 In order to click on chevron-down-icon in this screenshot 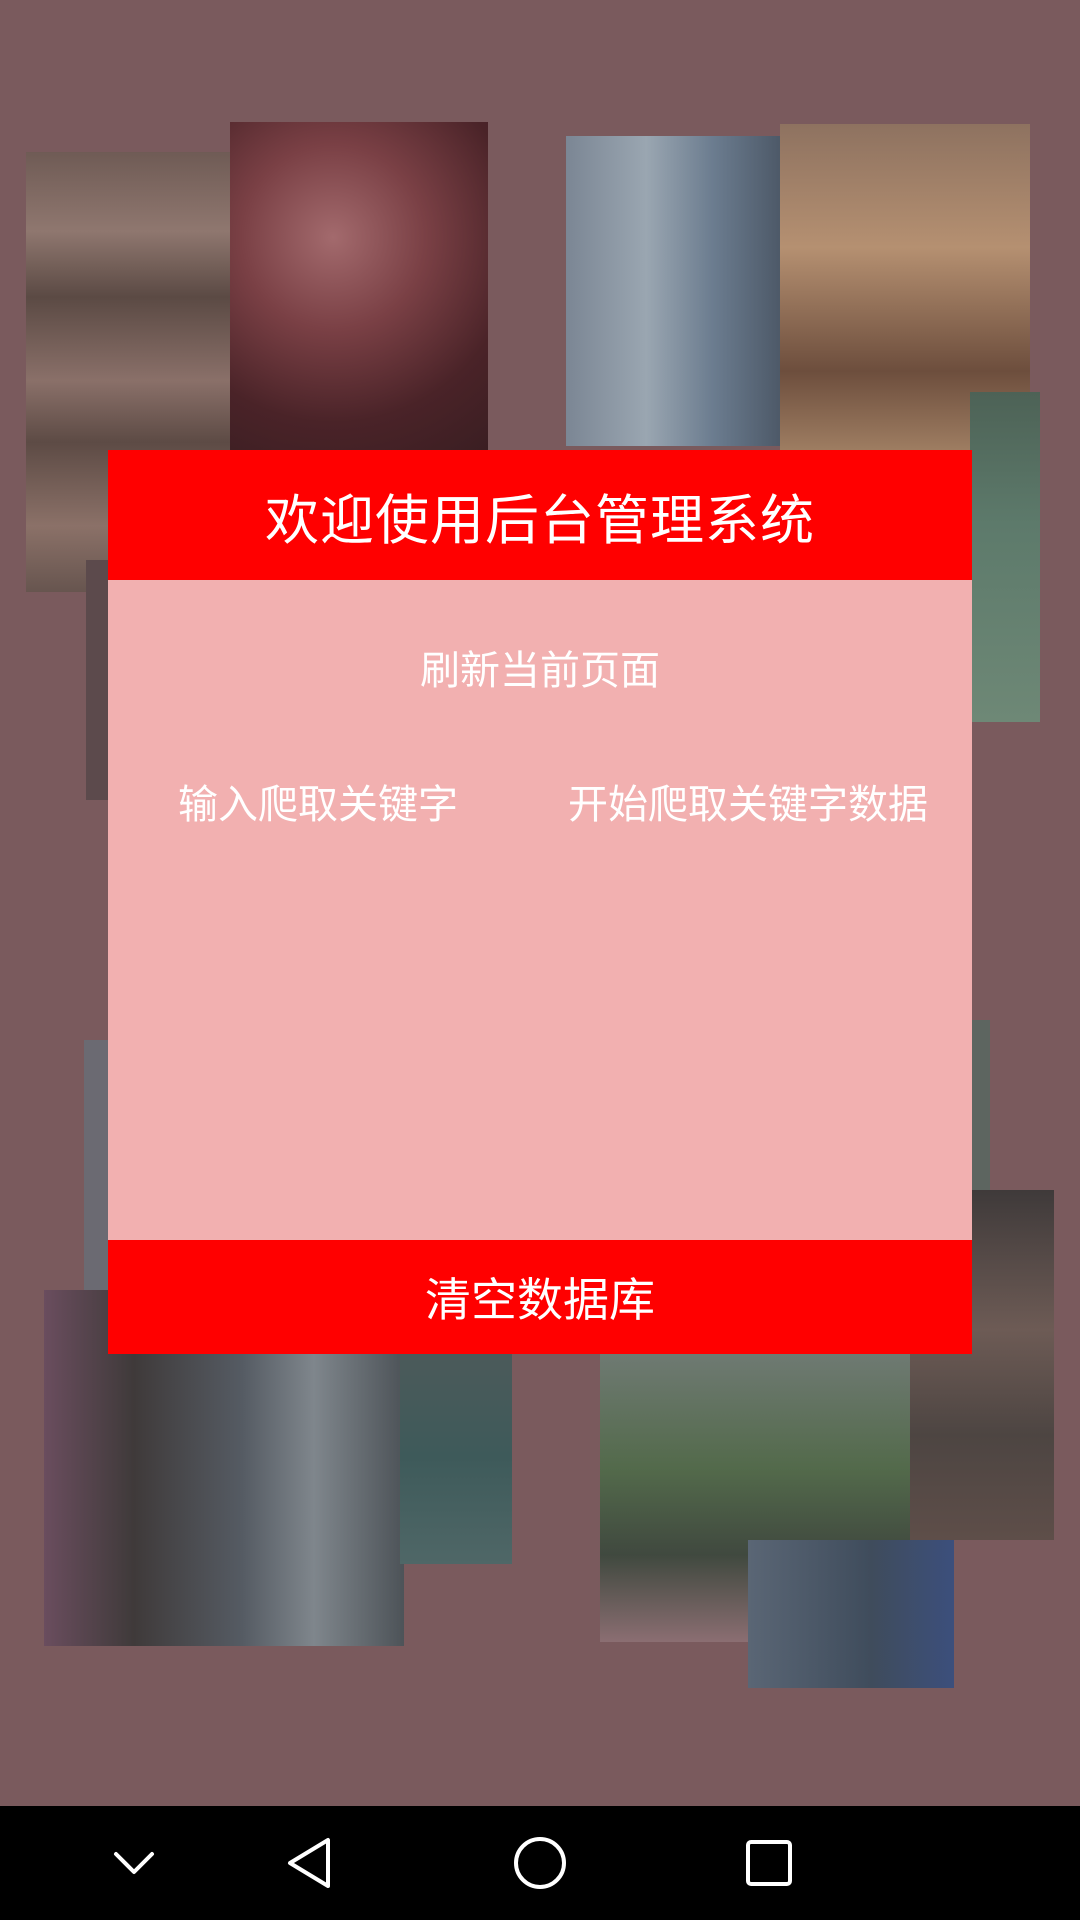, I will do `click(134, 1863)`.